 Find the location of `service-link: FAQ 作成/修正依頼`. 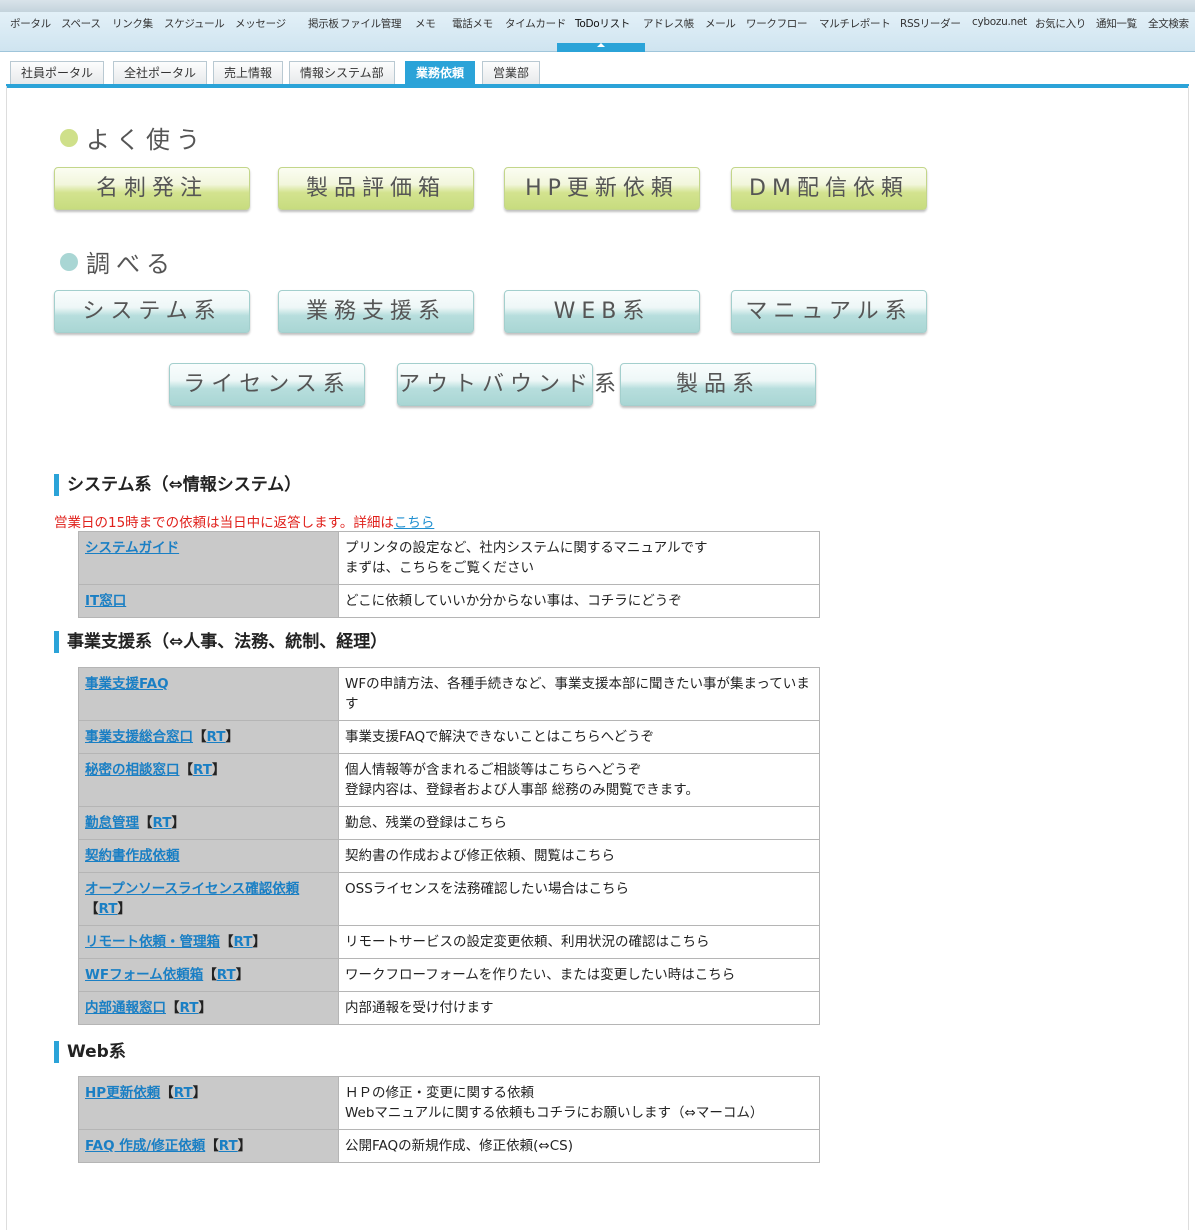

service-link: FAQ 作成/修正依頼 is located at coordinates (145, 1146).